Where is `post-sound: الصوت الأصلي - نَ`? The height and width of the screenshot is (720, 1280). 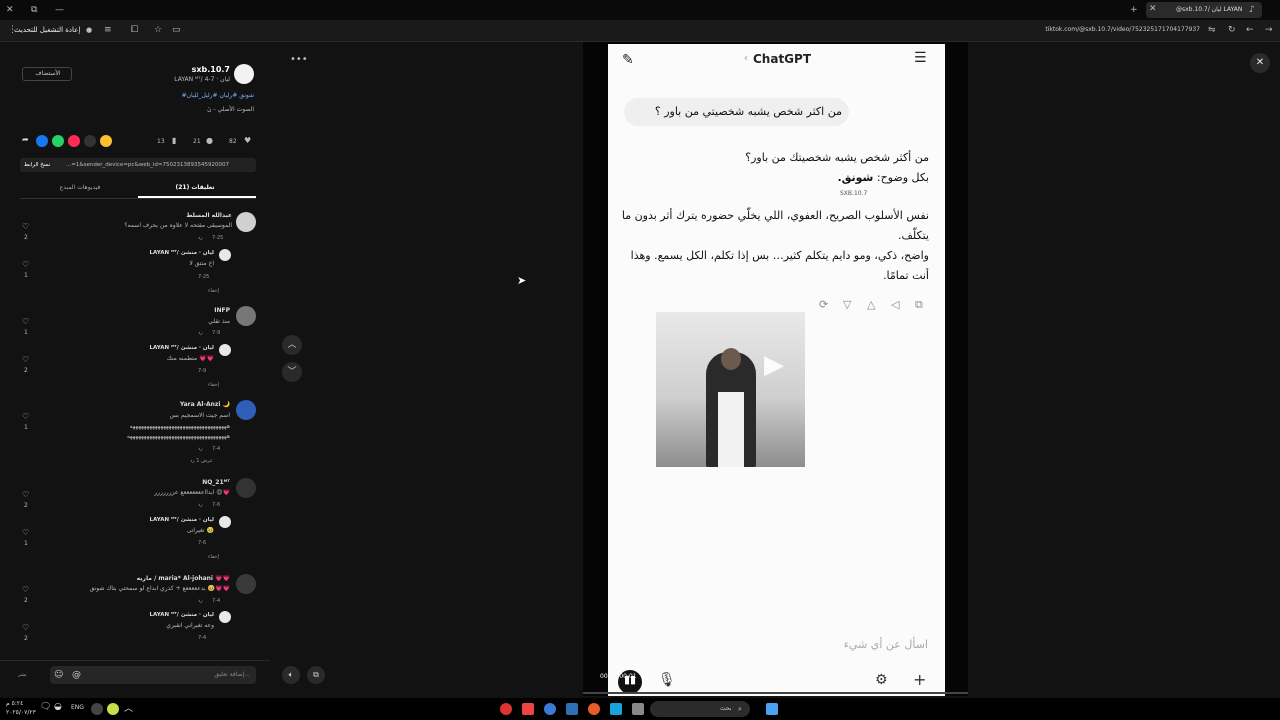 post-sound: الصوت الأصلي - نَ is located at coordinates (202, 109).